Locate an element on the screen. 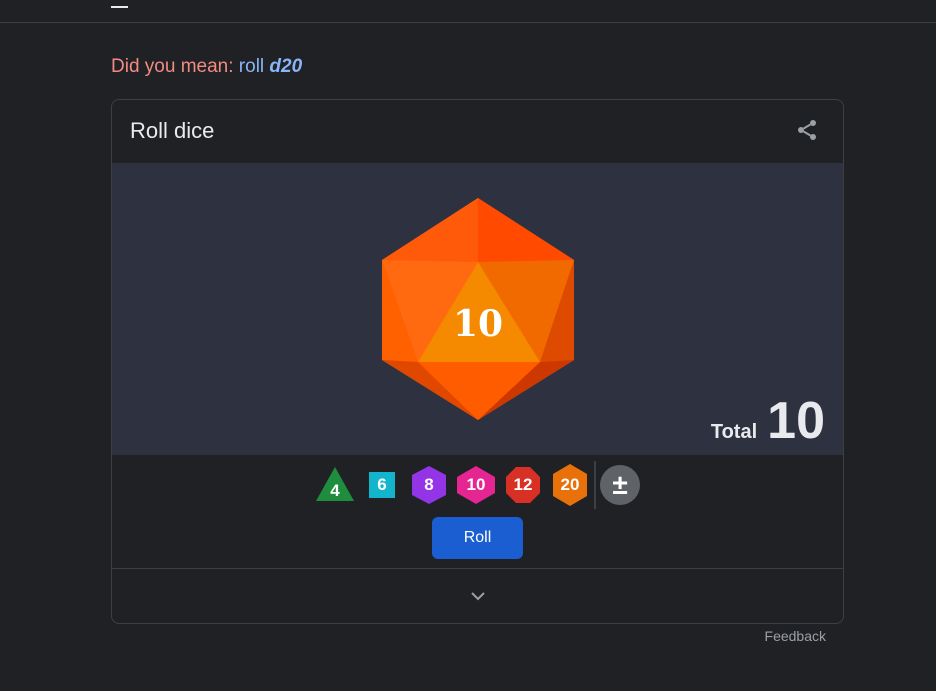 This screenshot has height=691, width=936. die-face-value: 10 is located at coordinates (478, 324).